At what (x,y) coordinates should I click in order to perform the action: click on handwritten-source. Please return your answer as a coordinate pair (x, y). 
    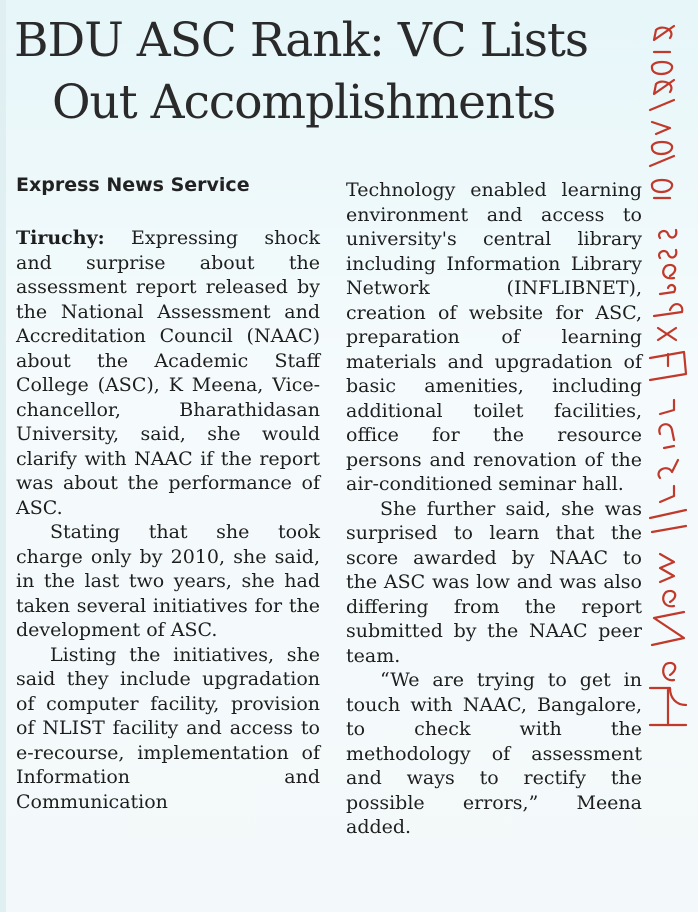
    Looking at the image, I should click on (664, 480).